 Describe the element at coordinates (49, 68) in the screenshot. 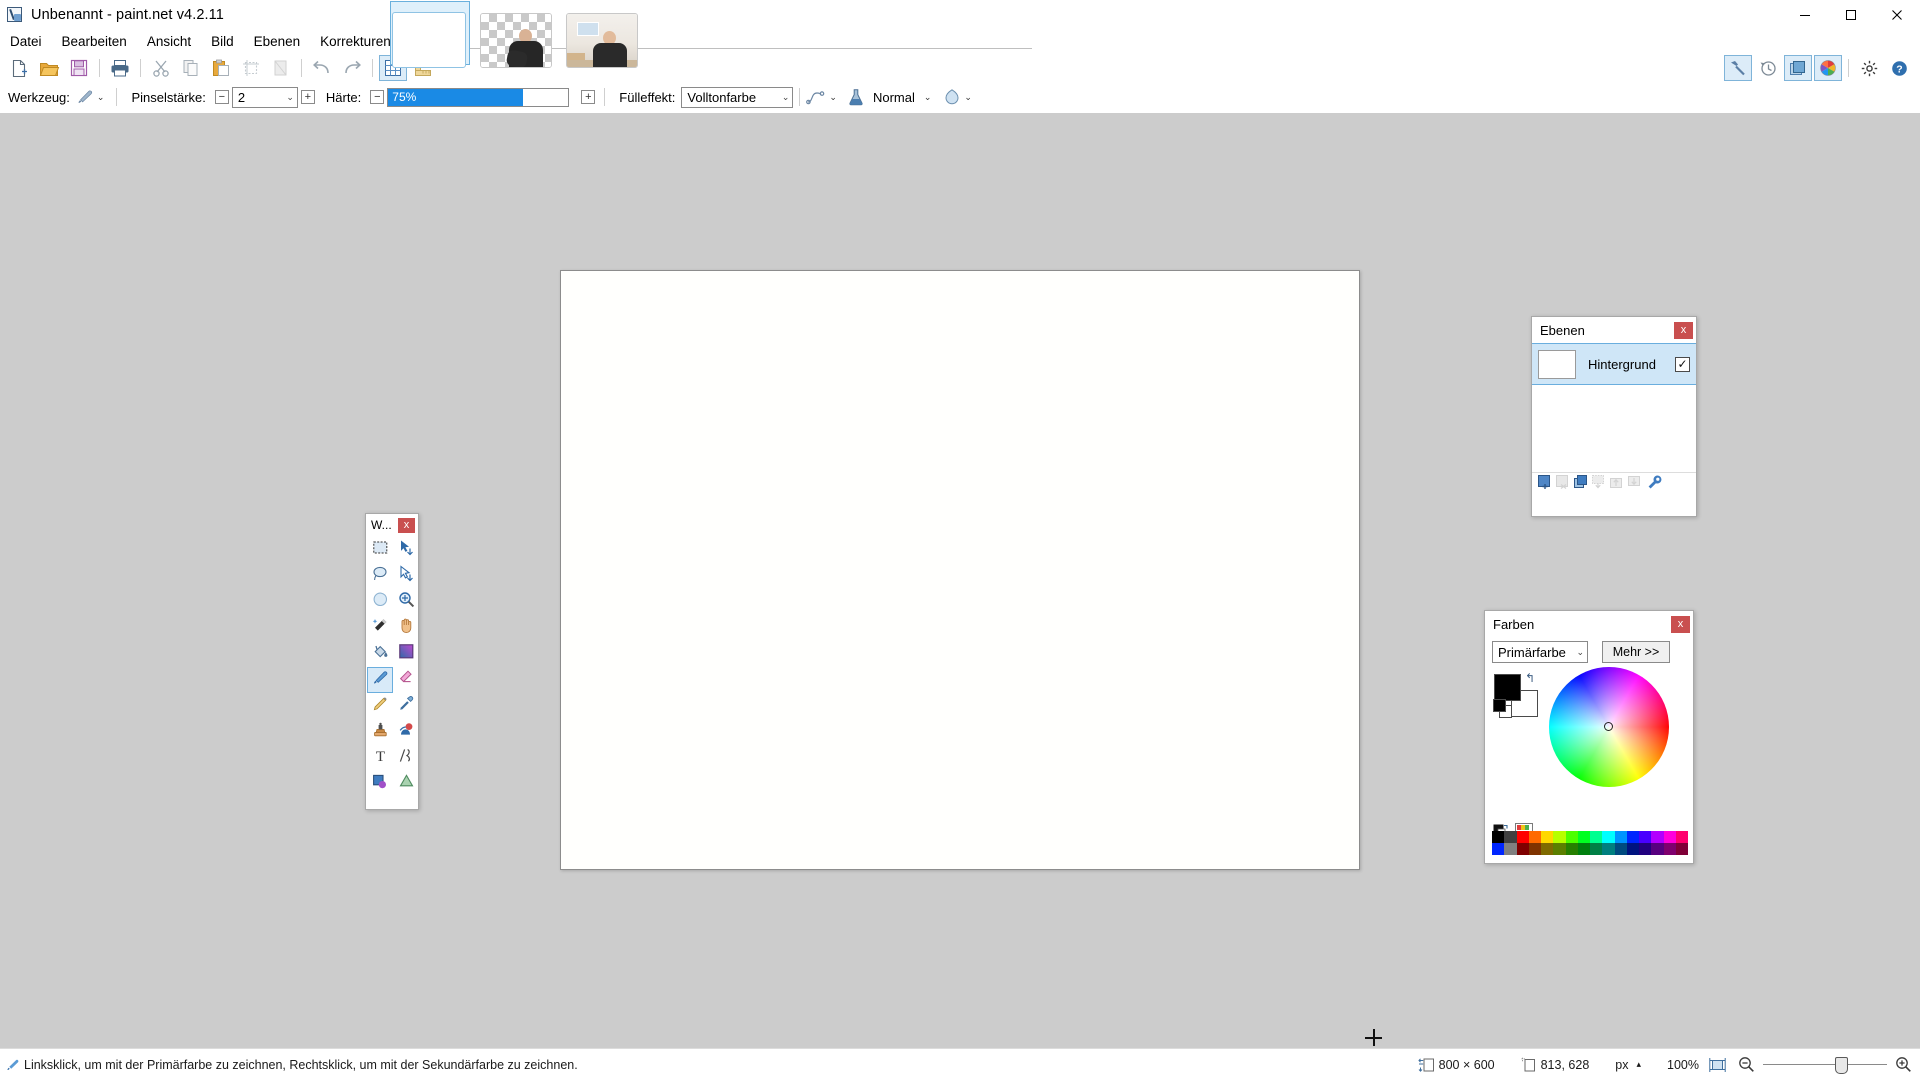

I see `open-button` at that location.